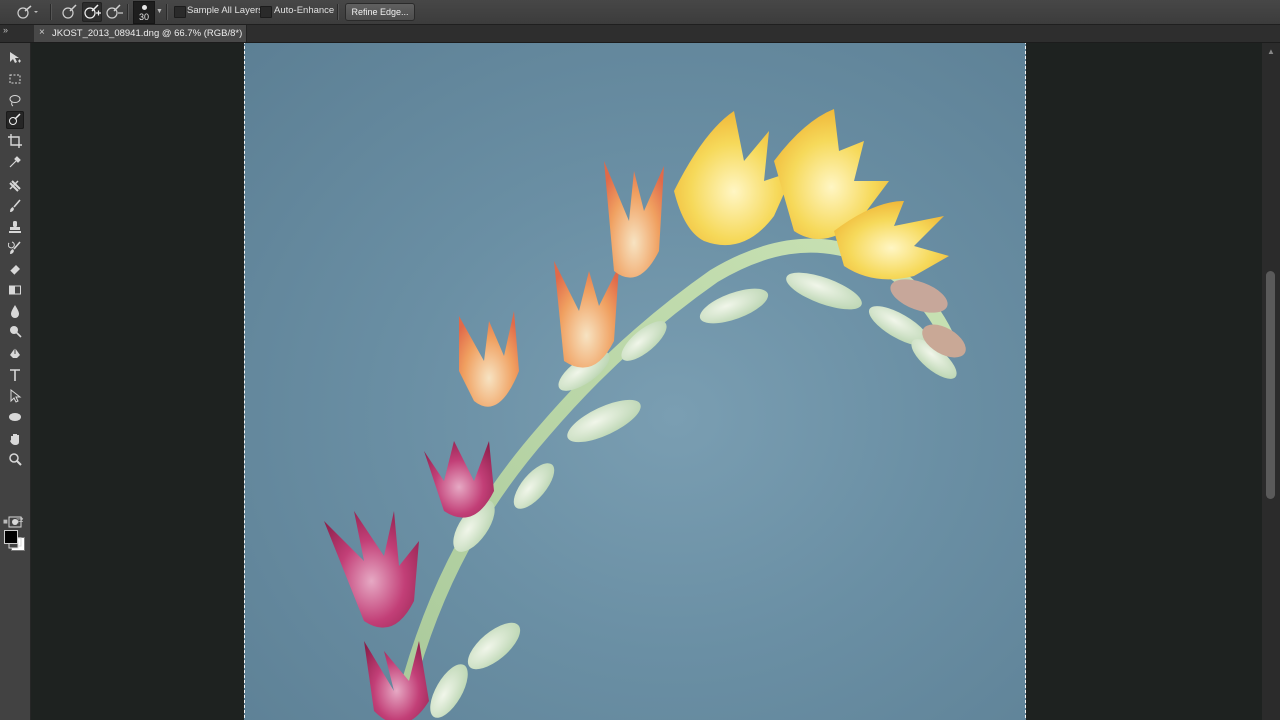 Image resolution: width=1280 pixels, height=720 pixels. I want to click on brush-size-picker: 30, so click(144, 12).